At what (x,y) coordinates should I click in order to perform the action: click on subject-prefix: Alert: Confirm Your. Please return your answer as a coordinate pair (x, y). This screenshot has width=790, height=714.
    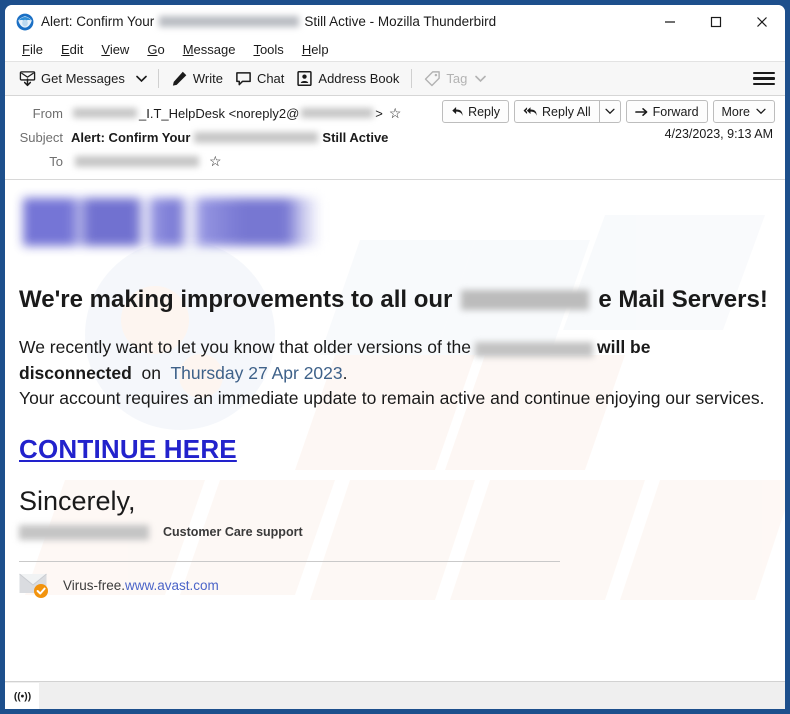
    Looking at the image, I should click on (131, 137).